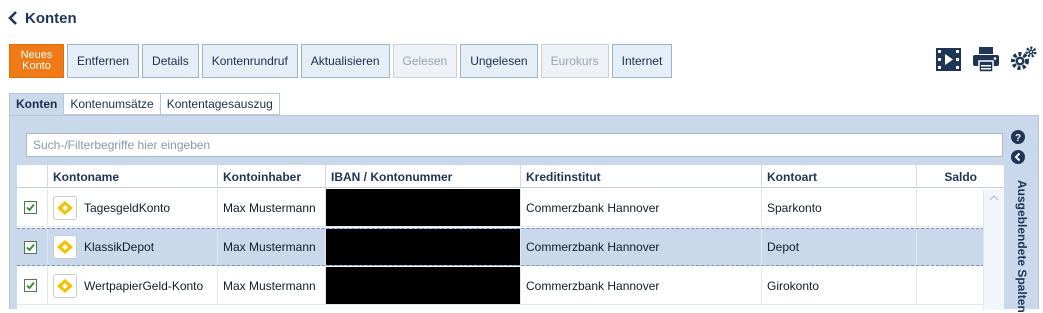  I want to click on account-roundcall-button: Kontenrundruf, so click(249, 61).